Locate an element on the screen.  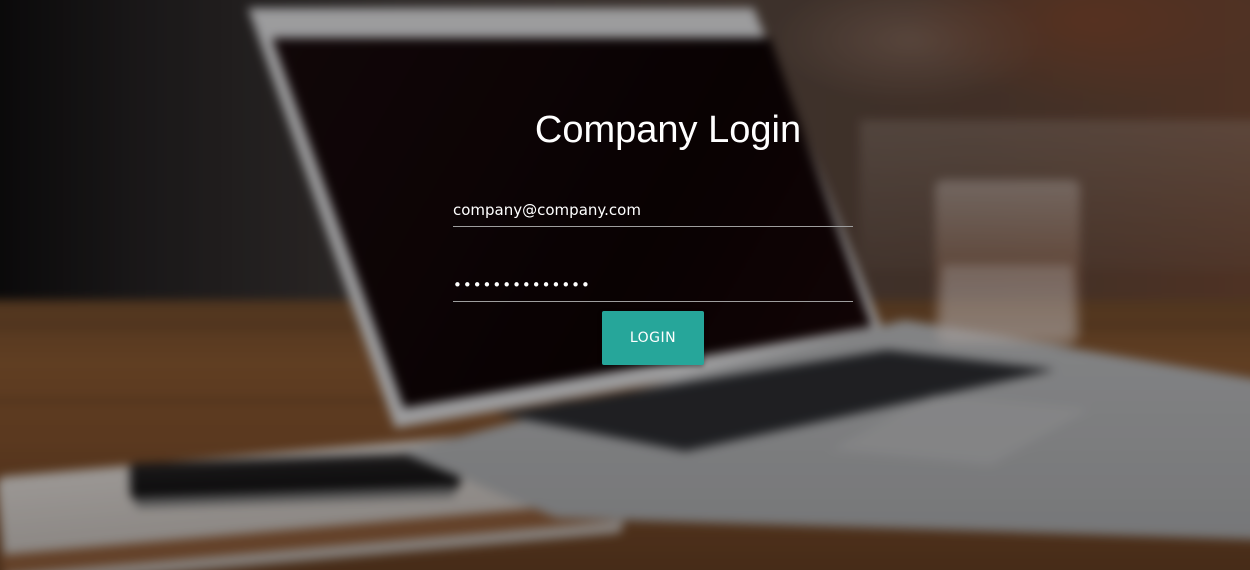
login-button: LOGIN is located at coordinates (653, 338).